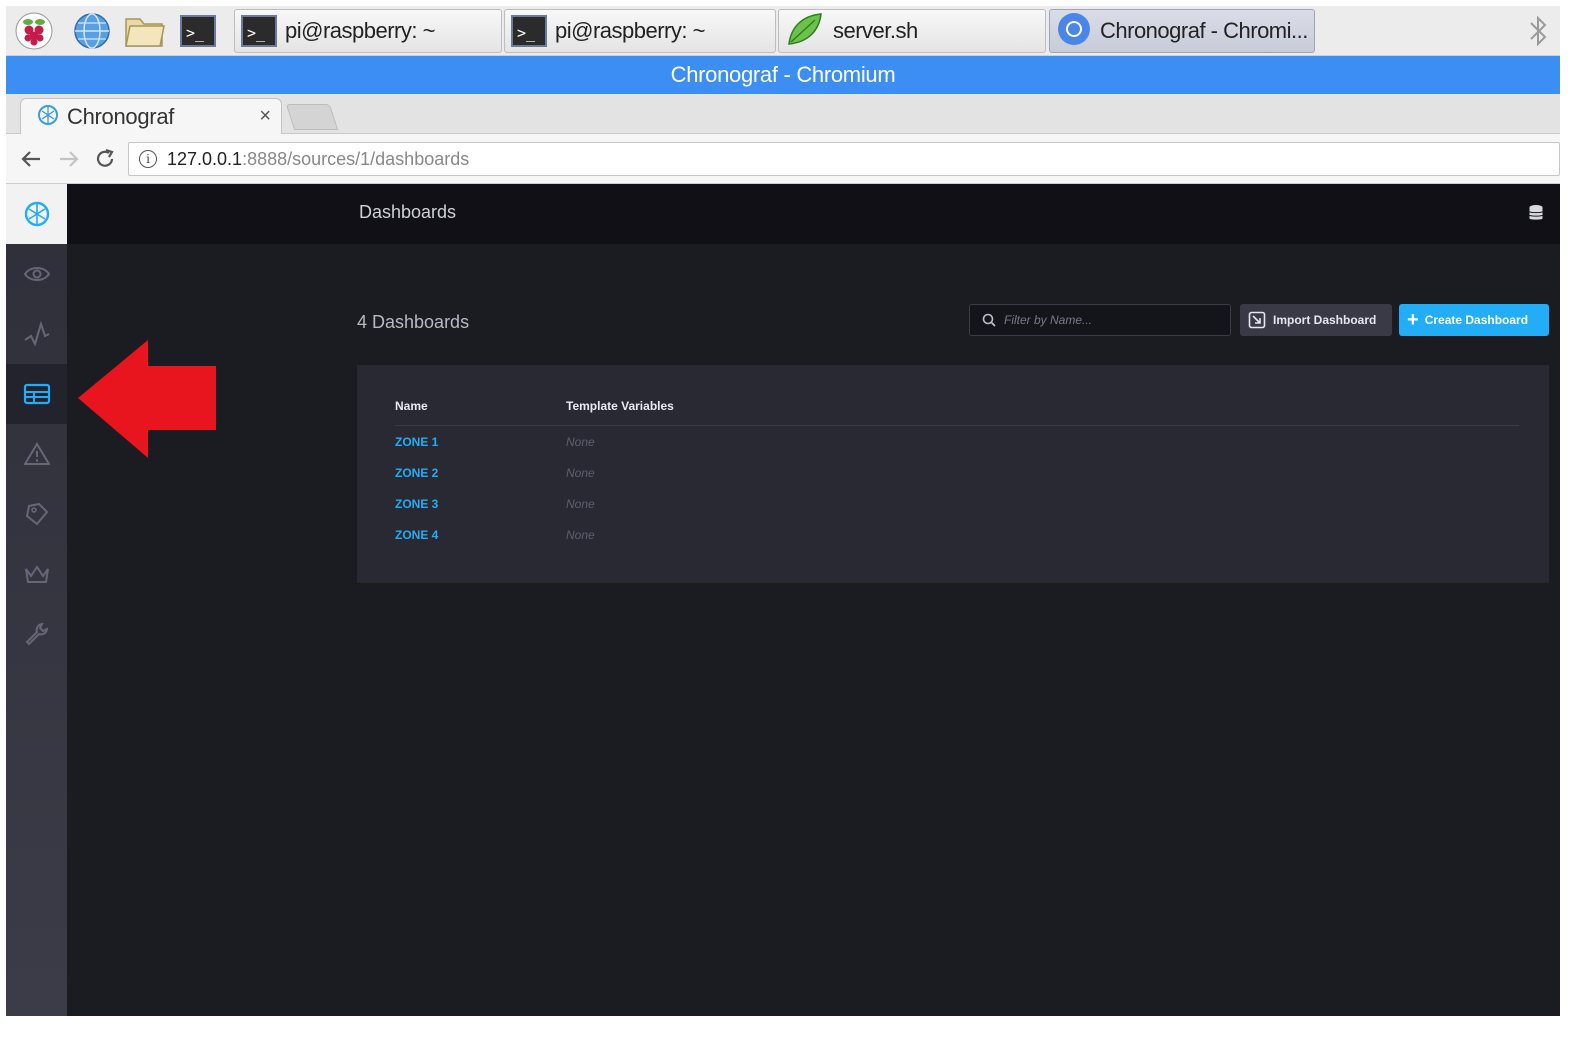 This screenshot has width=1595, height=1040. I want to click on chronograf-favicon-icon, so click(48, 117).